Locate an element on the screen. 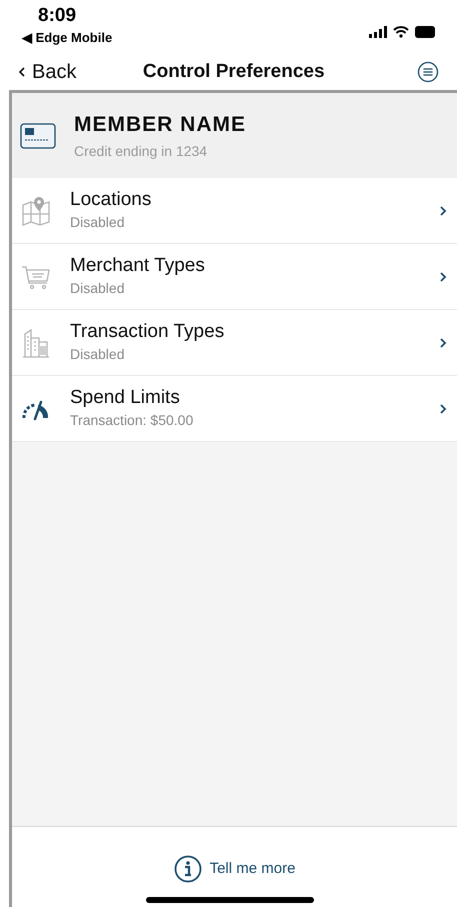 Image resolution: width=457 pixels, height=907 pixels. card-subtitle: Credit ending in 1234 is located at coordinates (141, 151).